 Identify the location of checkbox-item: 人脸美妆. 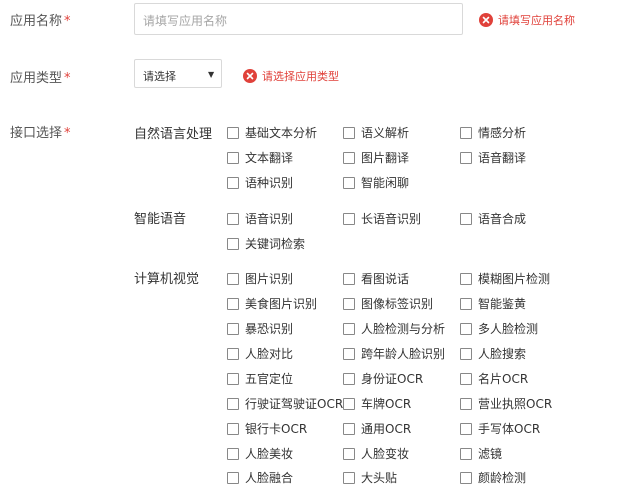
(260, 453).